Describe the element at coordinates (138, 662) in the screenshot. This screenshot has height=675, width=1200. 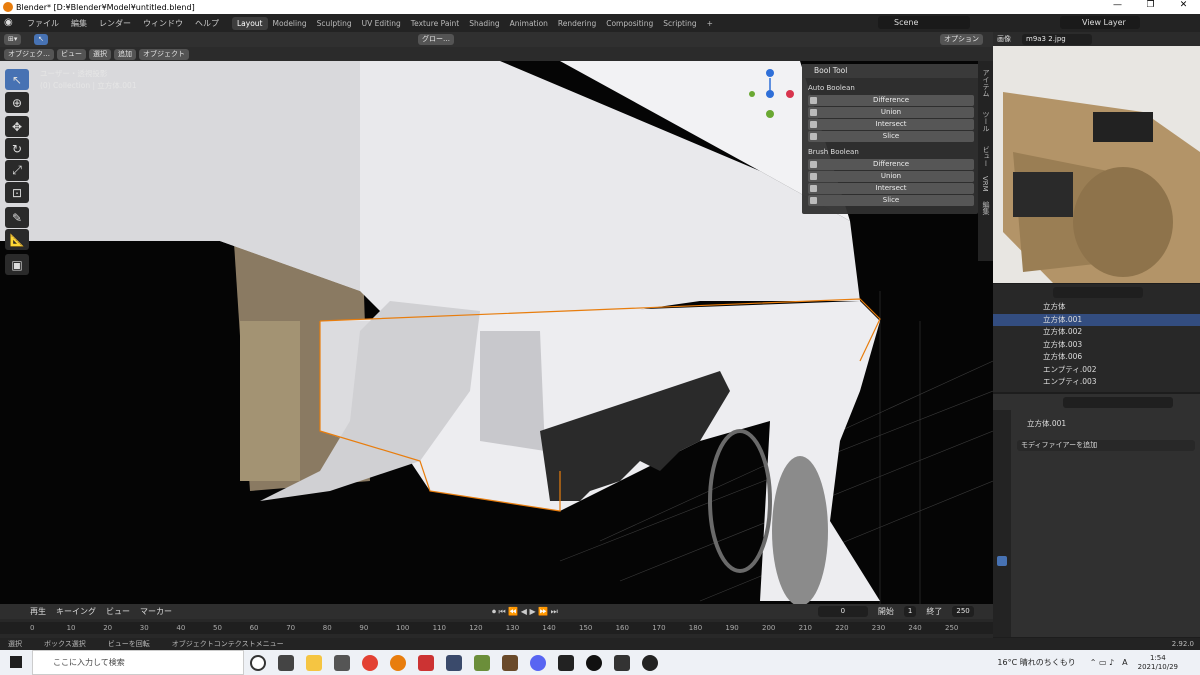
I see `taskbar-search-input: ここに入力して検索` at that location.